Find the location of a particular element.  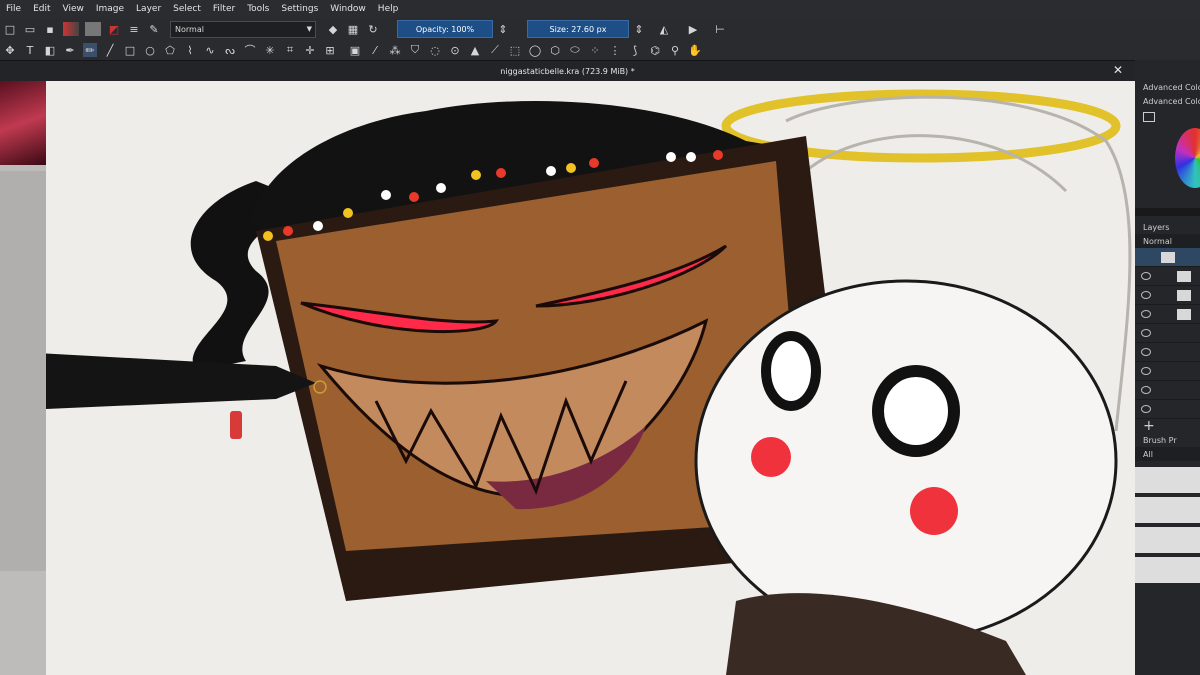

crop-tool-icon: ⌗ is located at coordinates (290, 50).